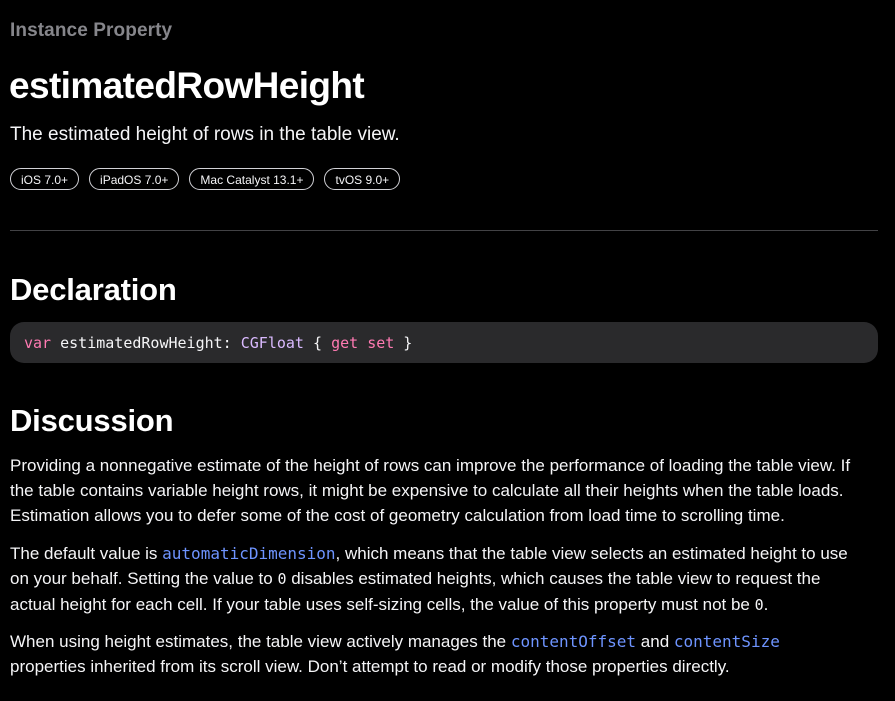 The width and height of the screenshot is (895, 701). What do you see at coordinates (93, 289) in the screenshot?
I see `declaration-heading: Declaration` at bounding box center [93, 289].